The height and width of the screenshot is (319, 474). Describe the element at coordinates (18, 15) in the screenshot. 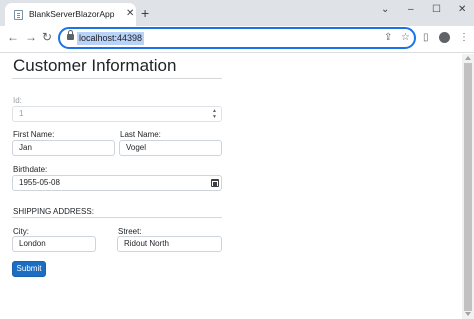

I see `page-favicon-icon` at that location.